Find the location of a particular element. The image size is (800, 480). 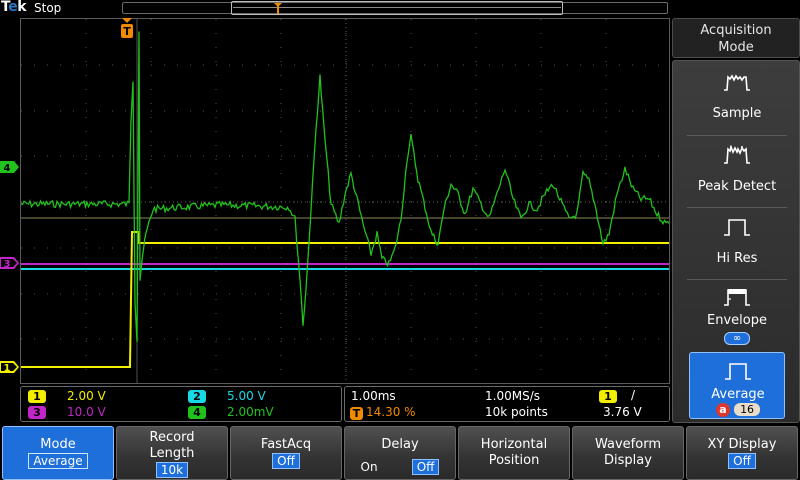

timebase-scale: 1.00ms is located at coordinates (373, 396).